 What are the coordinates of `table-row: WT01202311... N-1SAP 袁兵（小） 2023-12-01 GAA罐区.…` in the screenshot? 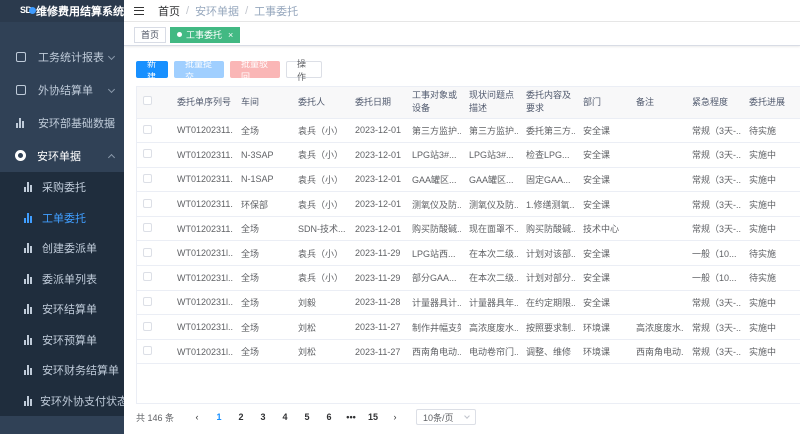 It's located at (468, 180).